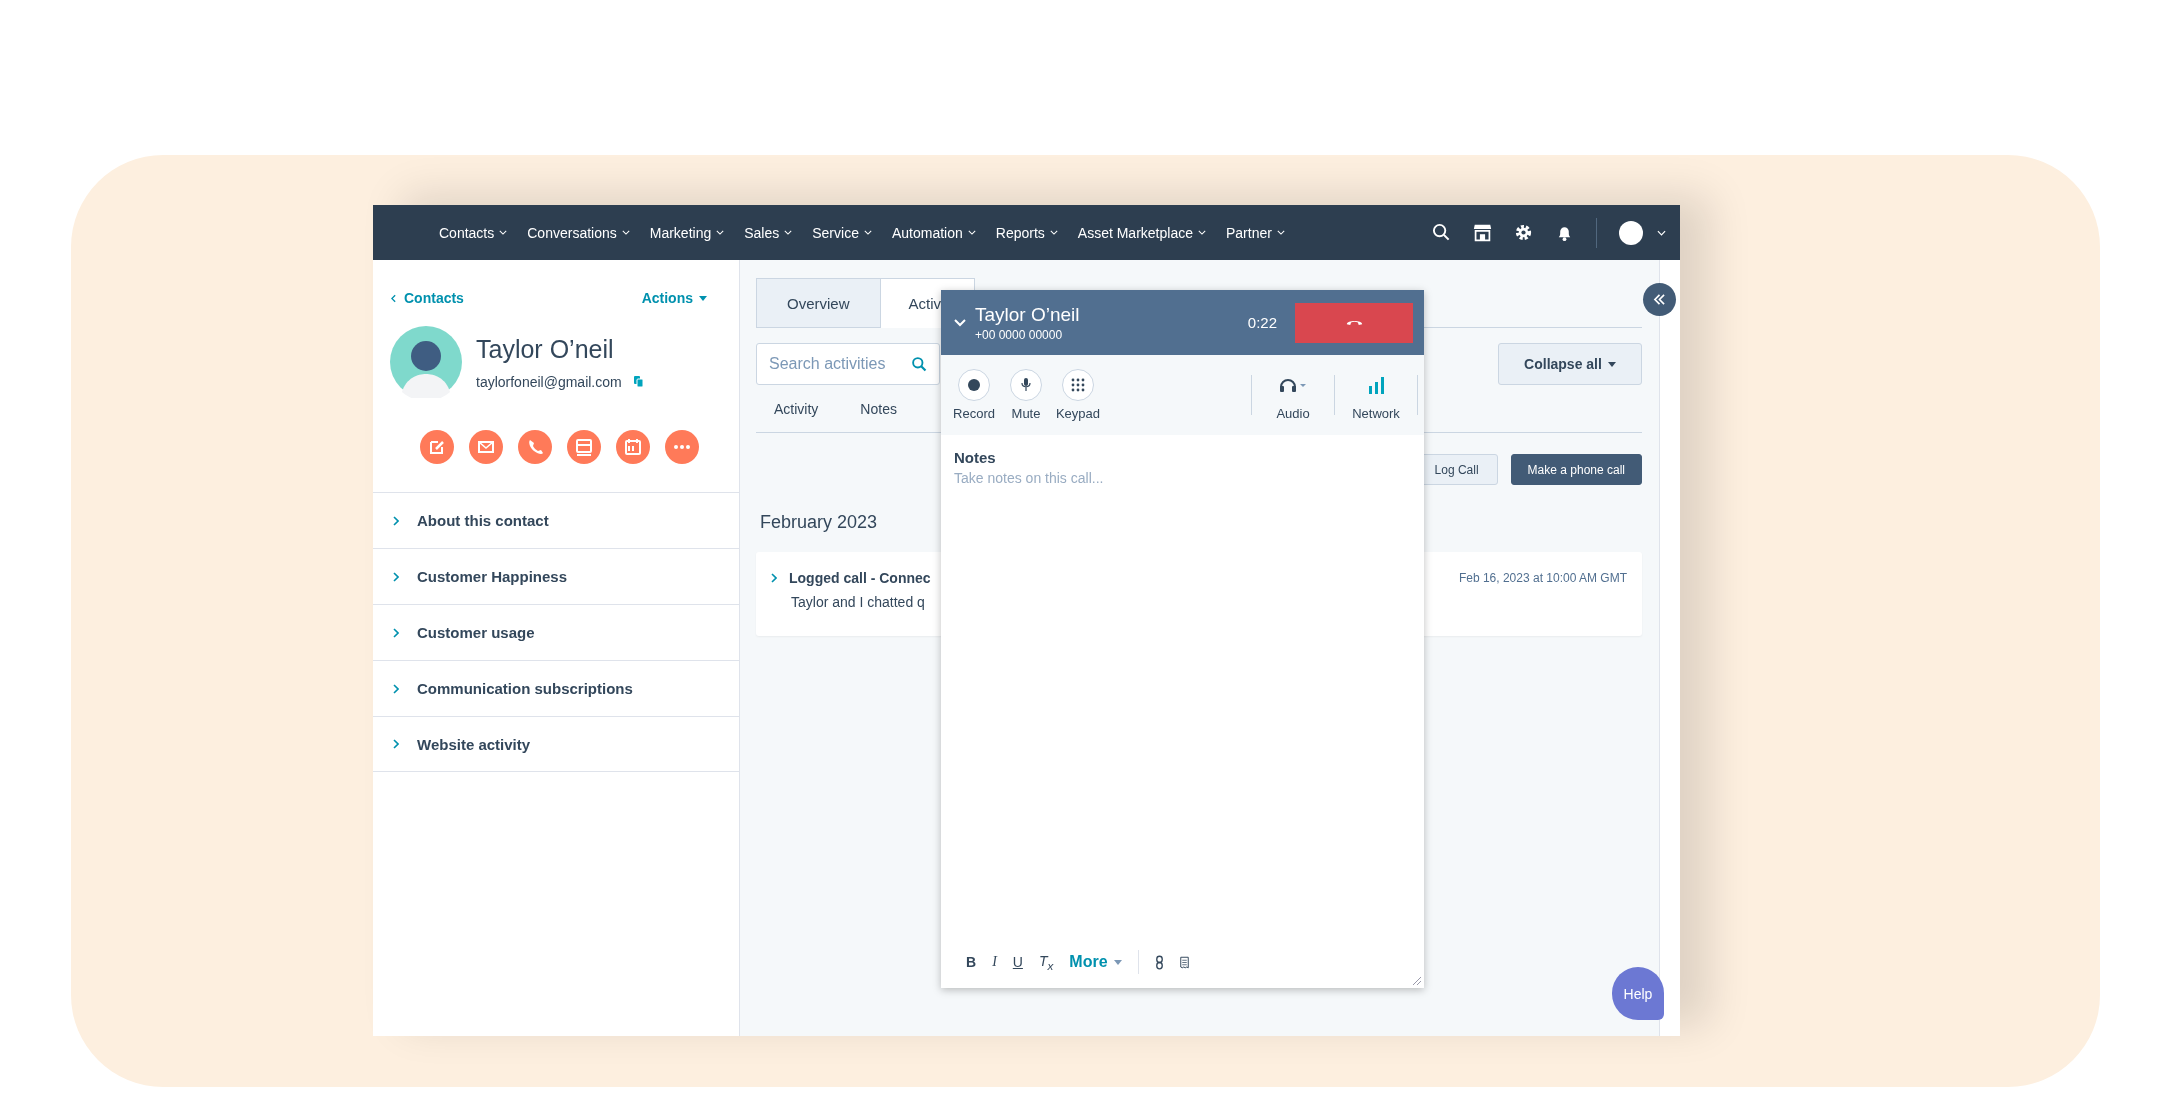 The width and height of the screenshot is (2158, 1117). I want to click on call-control: Record, so click(974, 395).